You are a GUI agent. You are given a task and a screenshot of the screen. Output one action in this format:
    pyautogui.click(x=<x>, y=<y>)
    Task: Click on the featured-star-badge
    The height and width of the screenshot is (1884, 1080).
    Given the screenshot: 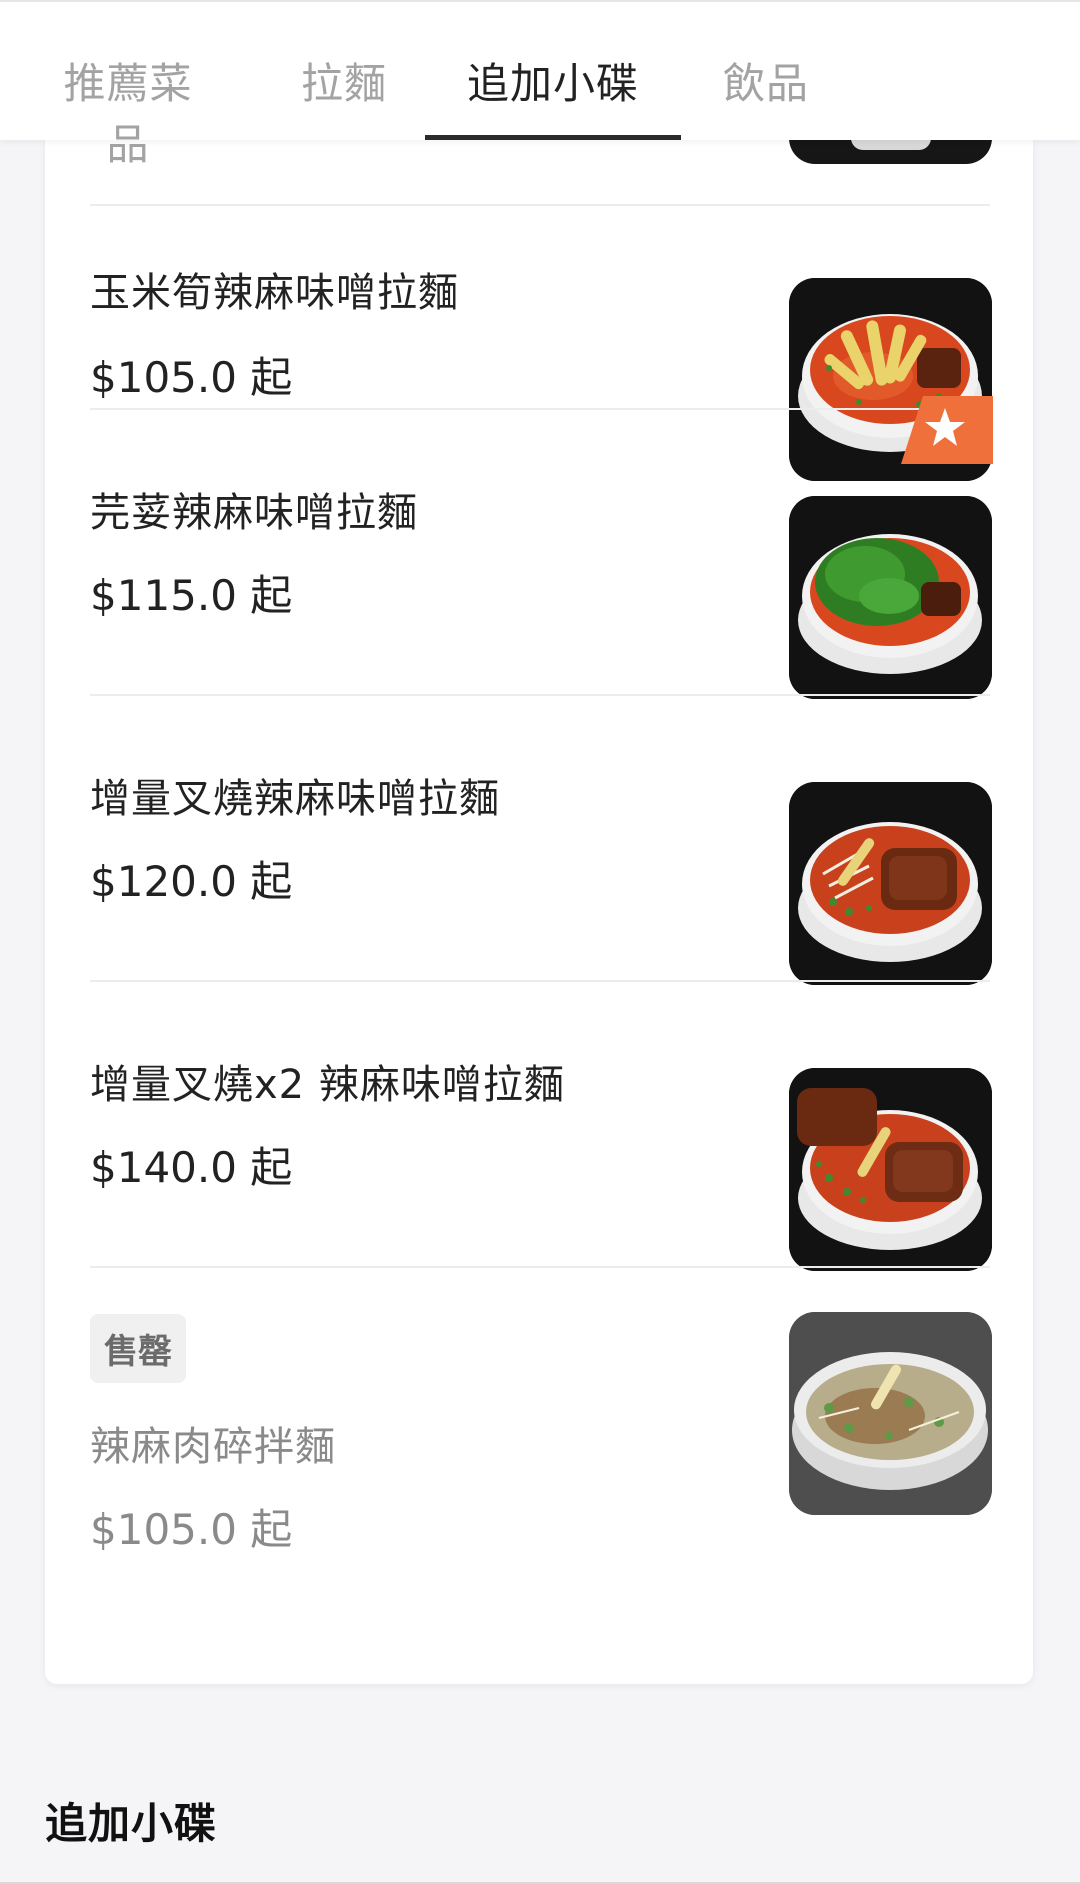 What is the action you would take?
    pyautogui.click(x=947, y=430)
    